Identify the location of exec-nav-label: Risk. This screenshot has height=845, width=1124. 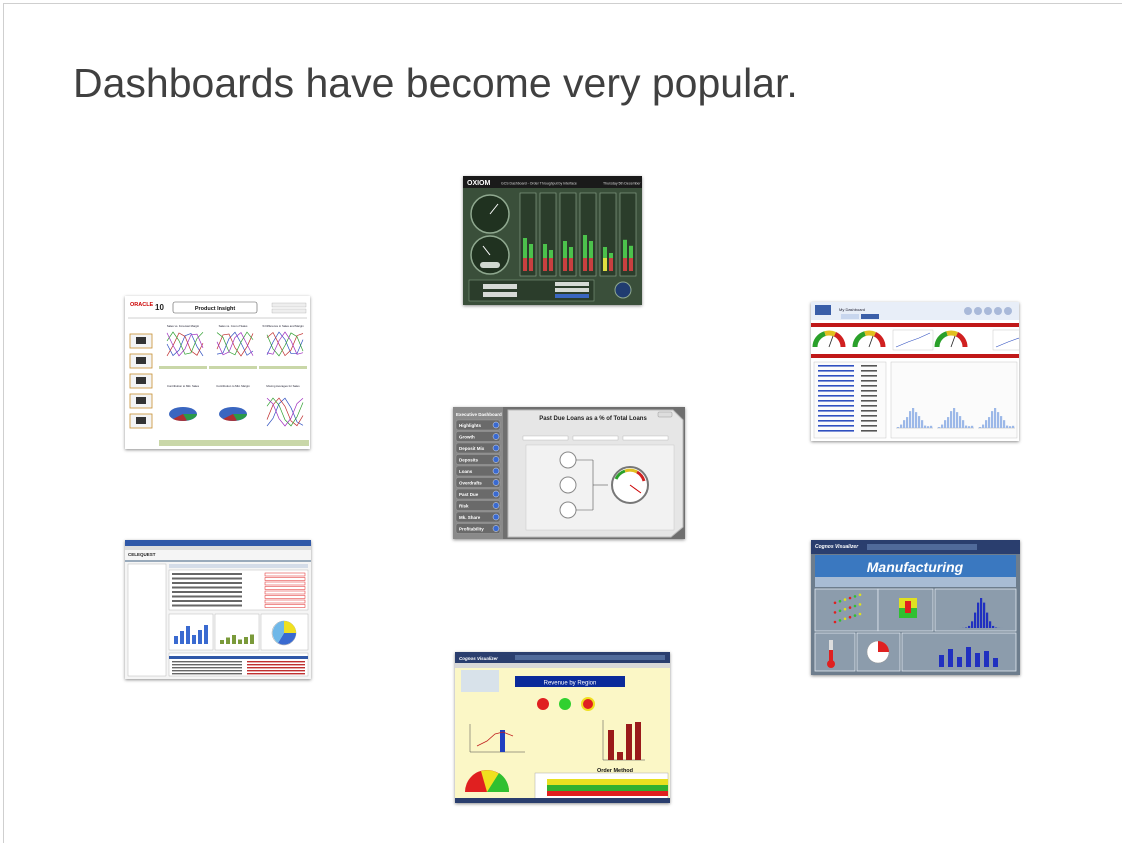
(464, 506).